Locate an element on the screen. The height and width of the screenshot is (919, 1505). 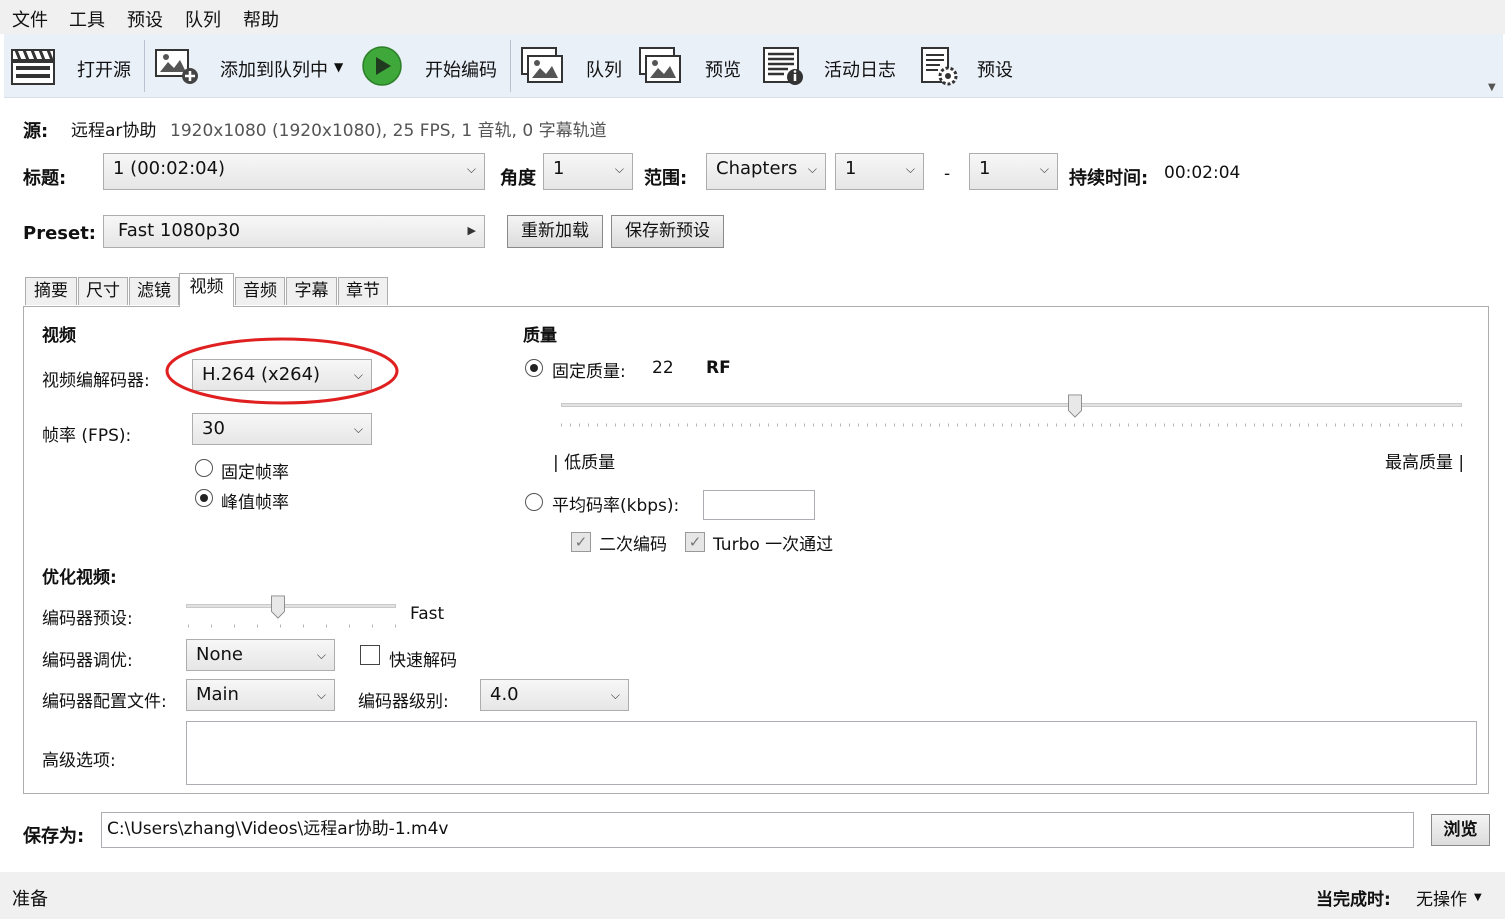
slider-track is located at coordinates (1011, 405).